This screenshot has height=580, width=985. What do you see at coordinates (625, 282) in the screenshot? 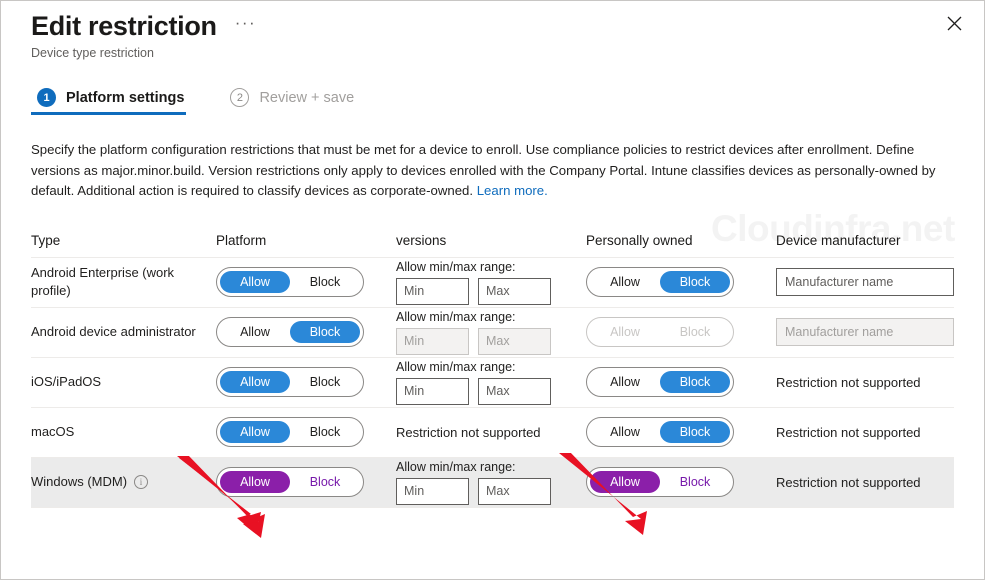
I see `personally-owned-toggle-0-allow-option: Allow` at bounding box center [625, 282].